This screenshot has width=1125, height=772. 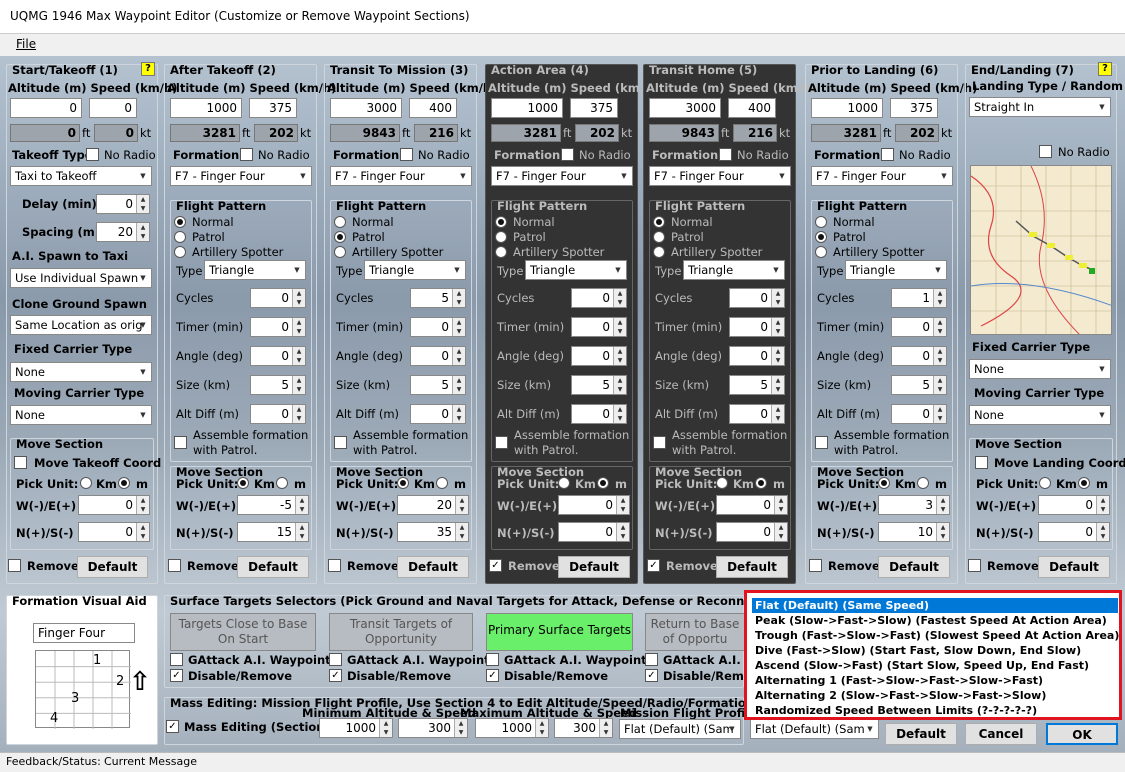 I want to click on section-we-stepper: 20 ▲ ▼, so click(x=433, y=505).